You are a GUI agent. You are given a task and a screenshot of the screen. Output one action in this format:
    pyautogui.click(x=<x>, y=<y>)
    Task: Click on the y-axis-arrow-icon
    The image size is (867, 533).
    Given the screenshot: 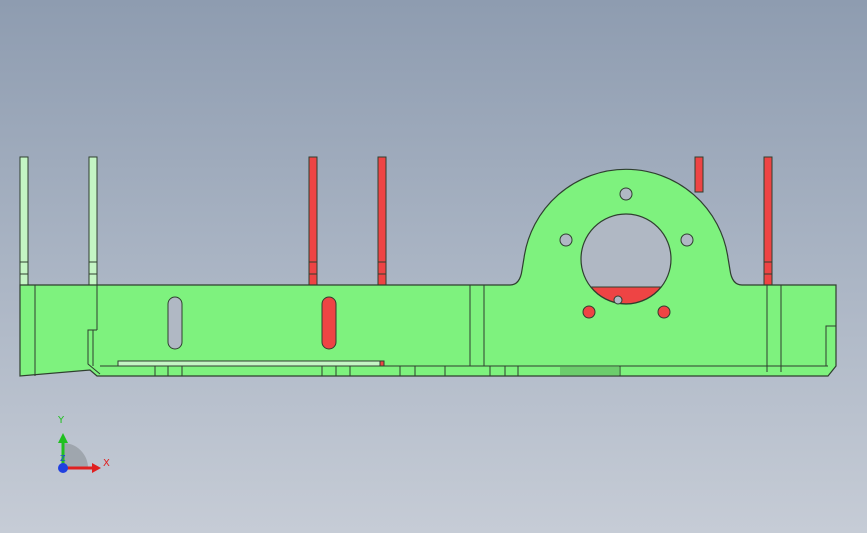 What is the action you would take?
    pyautogui.click(x=63, y=438)
    